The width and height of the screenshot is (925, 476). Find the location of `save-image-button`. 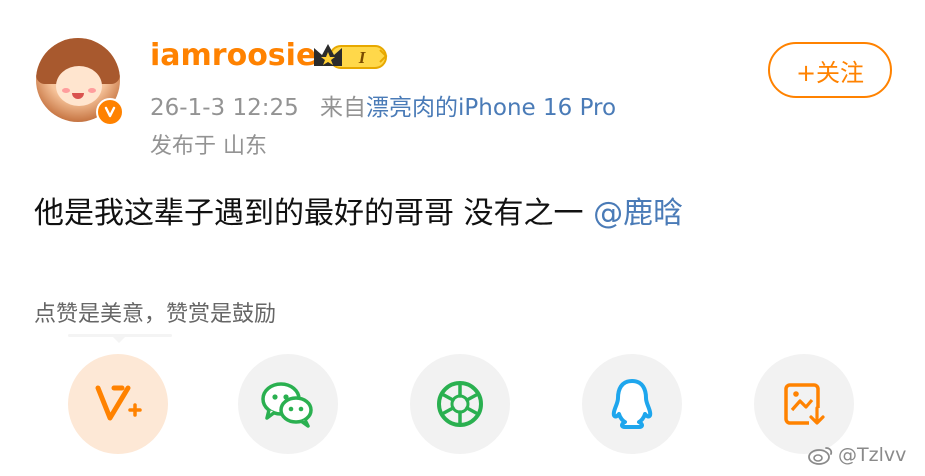

save-image-button is located at coordinates (804, 404).